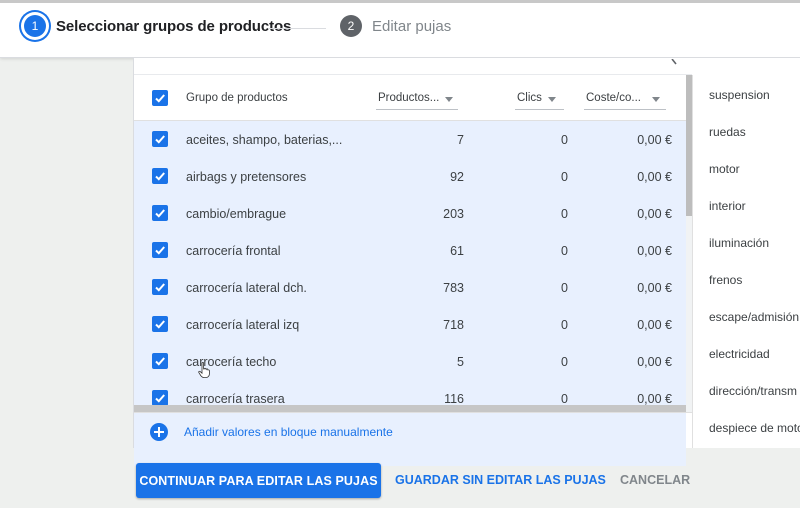 Image resolution: width=800 pixels, height=508 pixels. I want to click on step-1: 1 Seleccionar grupos de productos, so click(157, 26).